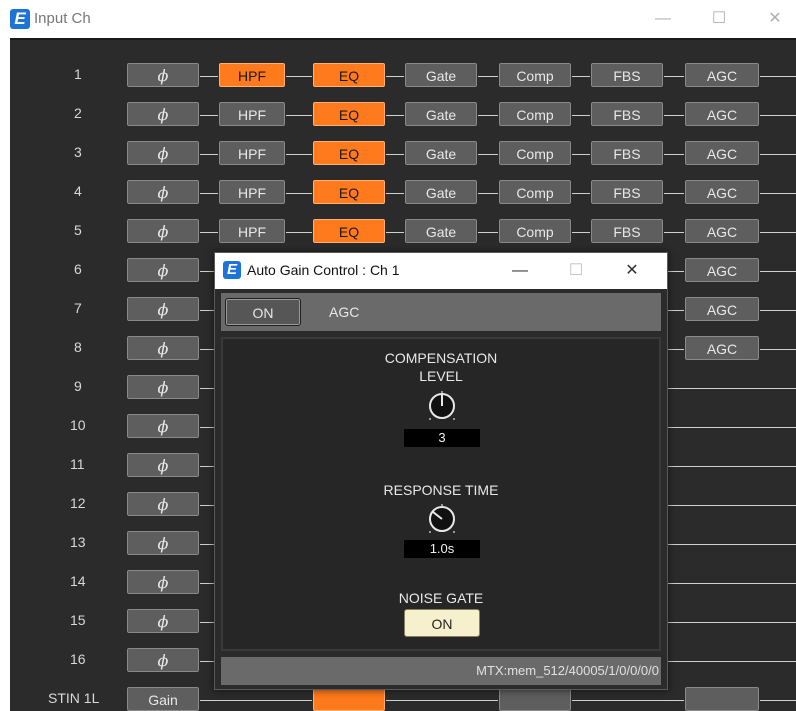  Describe the element at coordinates (663, 19) in the screenshot. I see `minimize-icon: —` at that location.